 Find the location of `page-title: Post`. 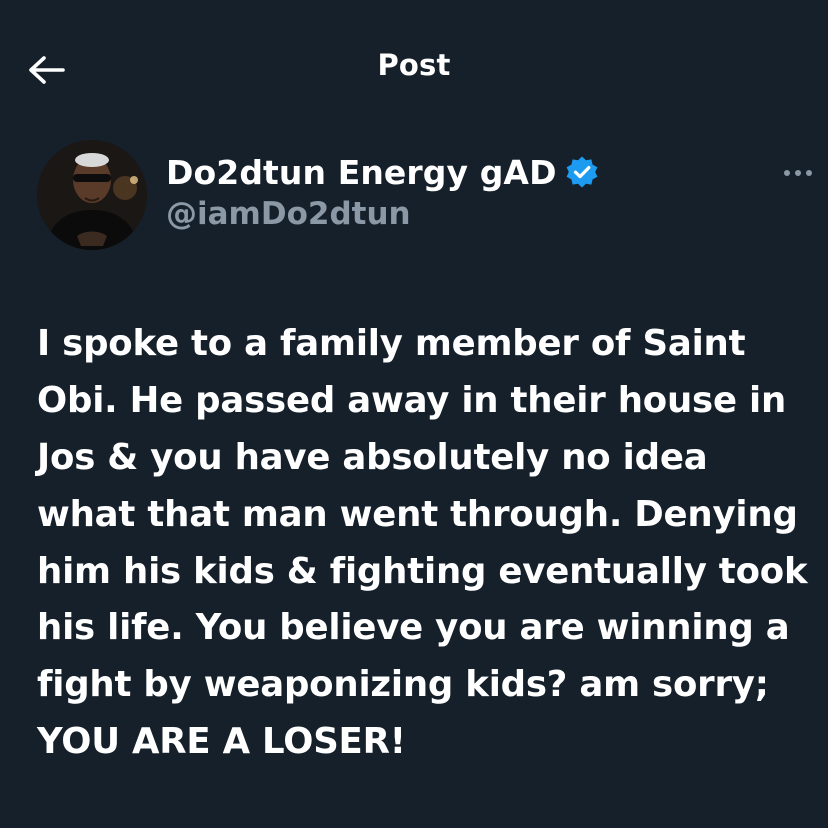

page-title: Post is located at coordinates (414, 65).